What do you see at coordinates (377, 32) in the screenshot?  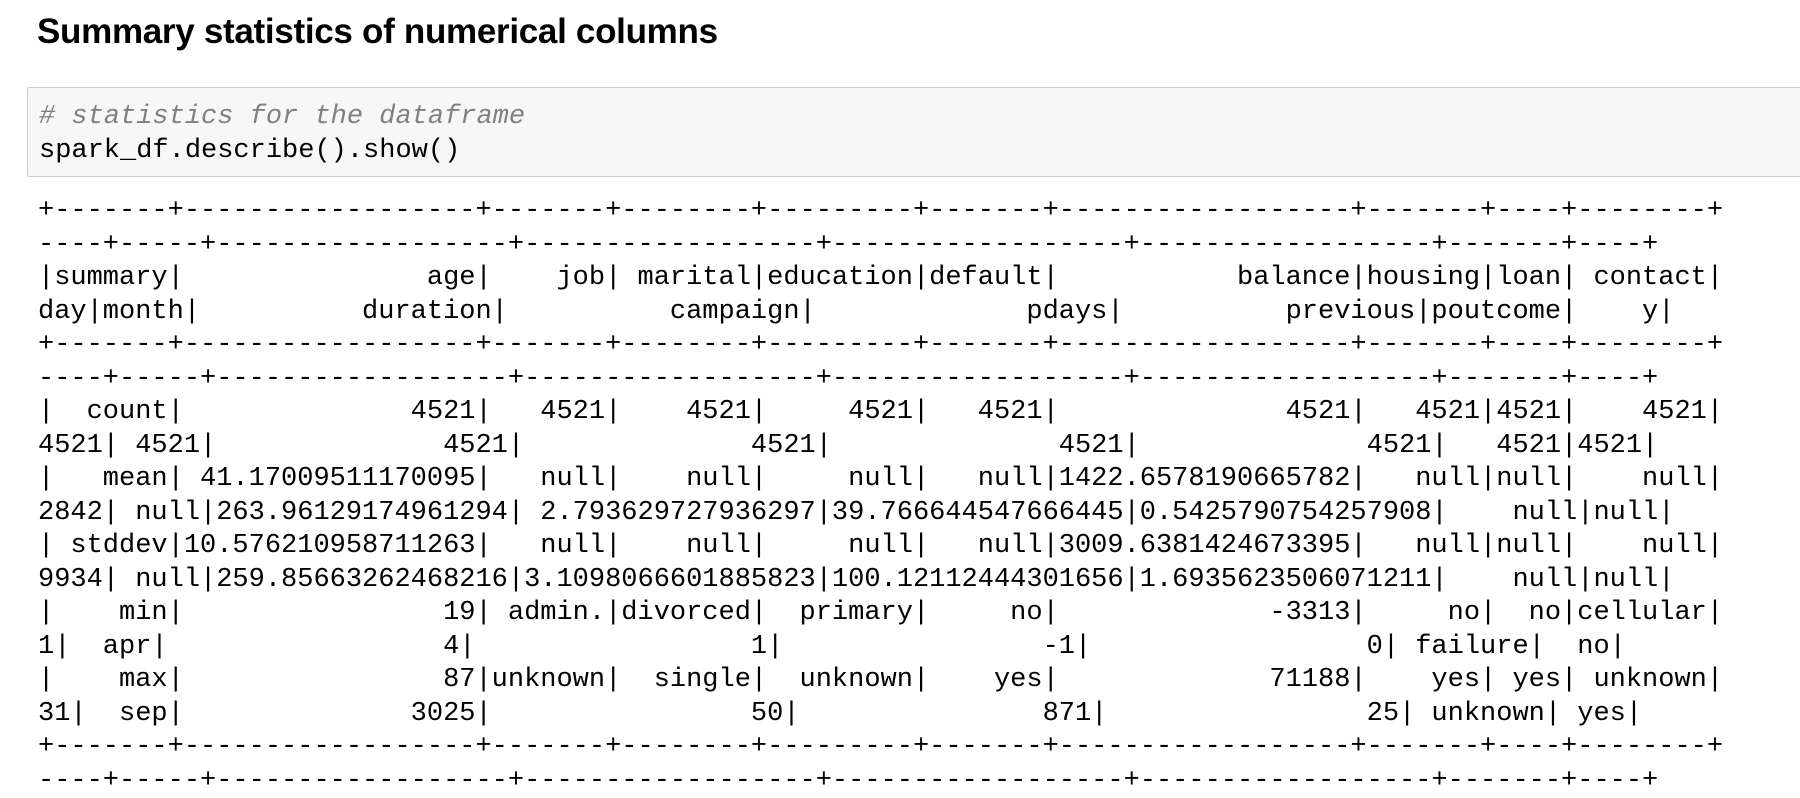 I see `section-heading: Summary statistics of numerical columns` at bounding box center [377, 32].